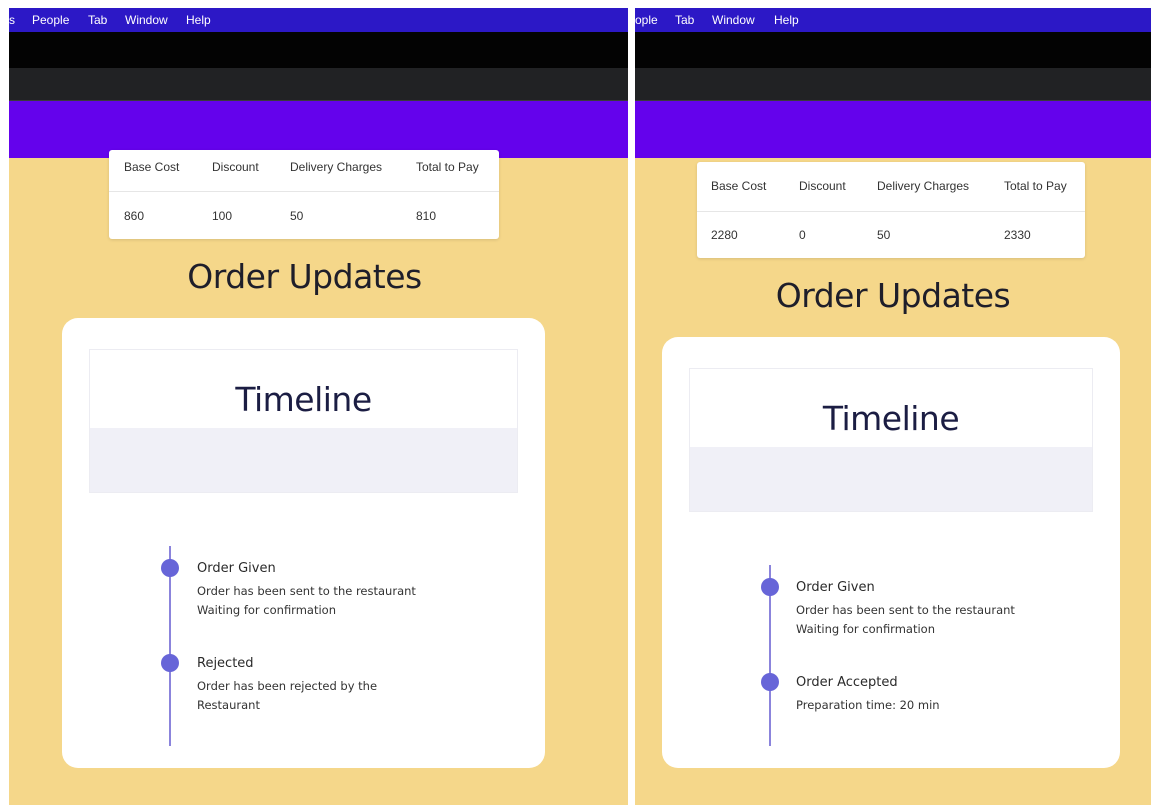  What do you see at coordinates (724, 235) in the screenshot?
I see `value-base-cost: 2280` at bounding box center [724, 235].